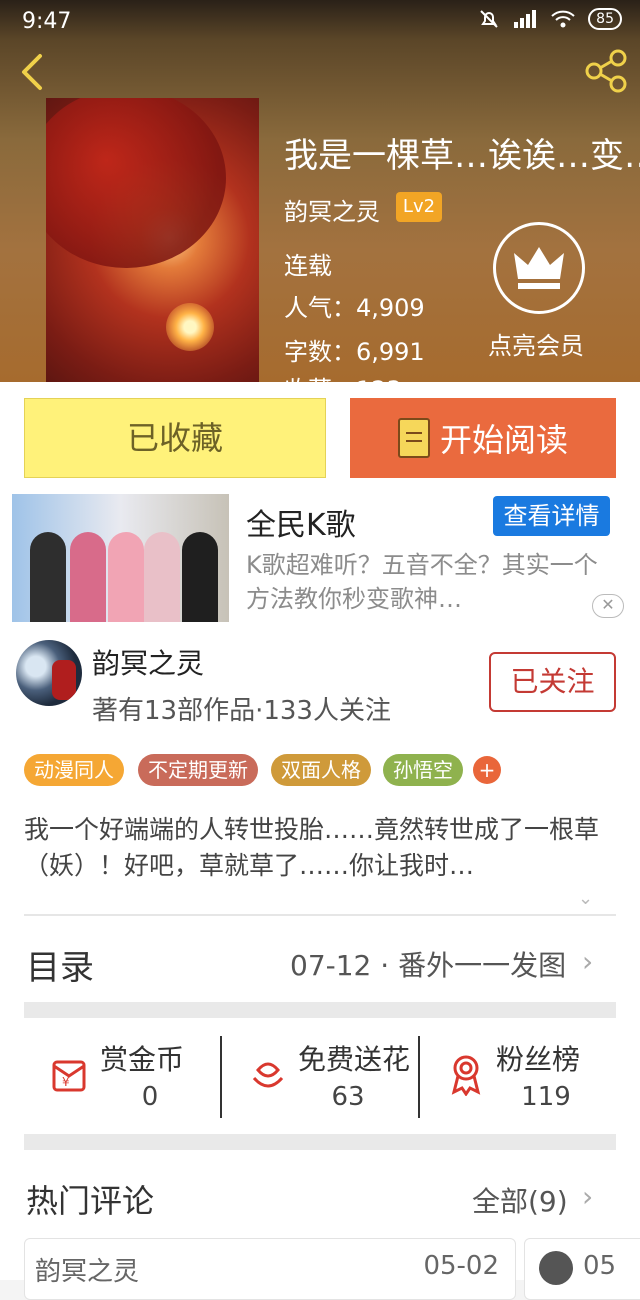 Image resolution: width=640 pixels, height=1300 pixels. What do you see at coordinates (150, 1097) in the screenshot?
I see `stat-value: 0` at bounding box center [150, 1097].